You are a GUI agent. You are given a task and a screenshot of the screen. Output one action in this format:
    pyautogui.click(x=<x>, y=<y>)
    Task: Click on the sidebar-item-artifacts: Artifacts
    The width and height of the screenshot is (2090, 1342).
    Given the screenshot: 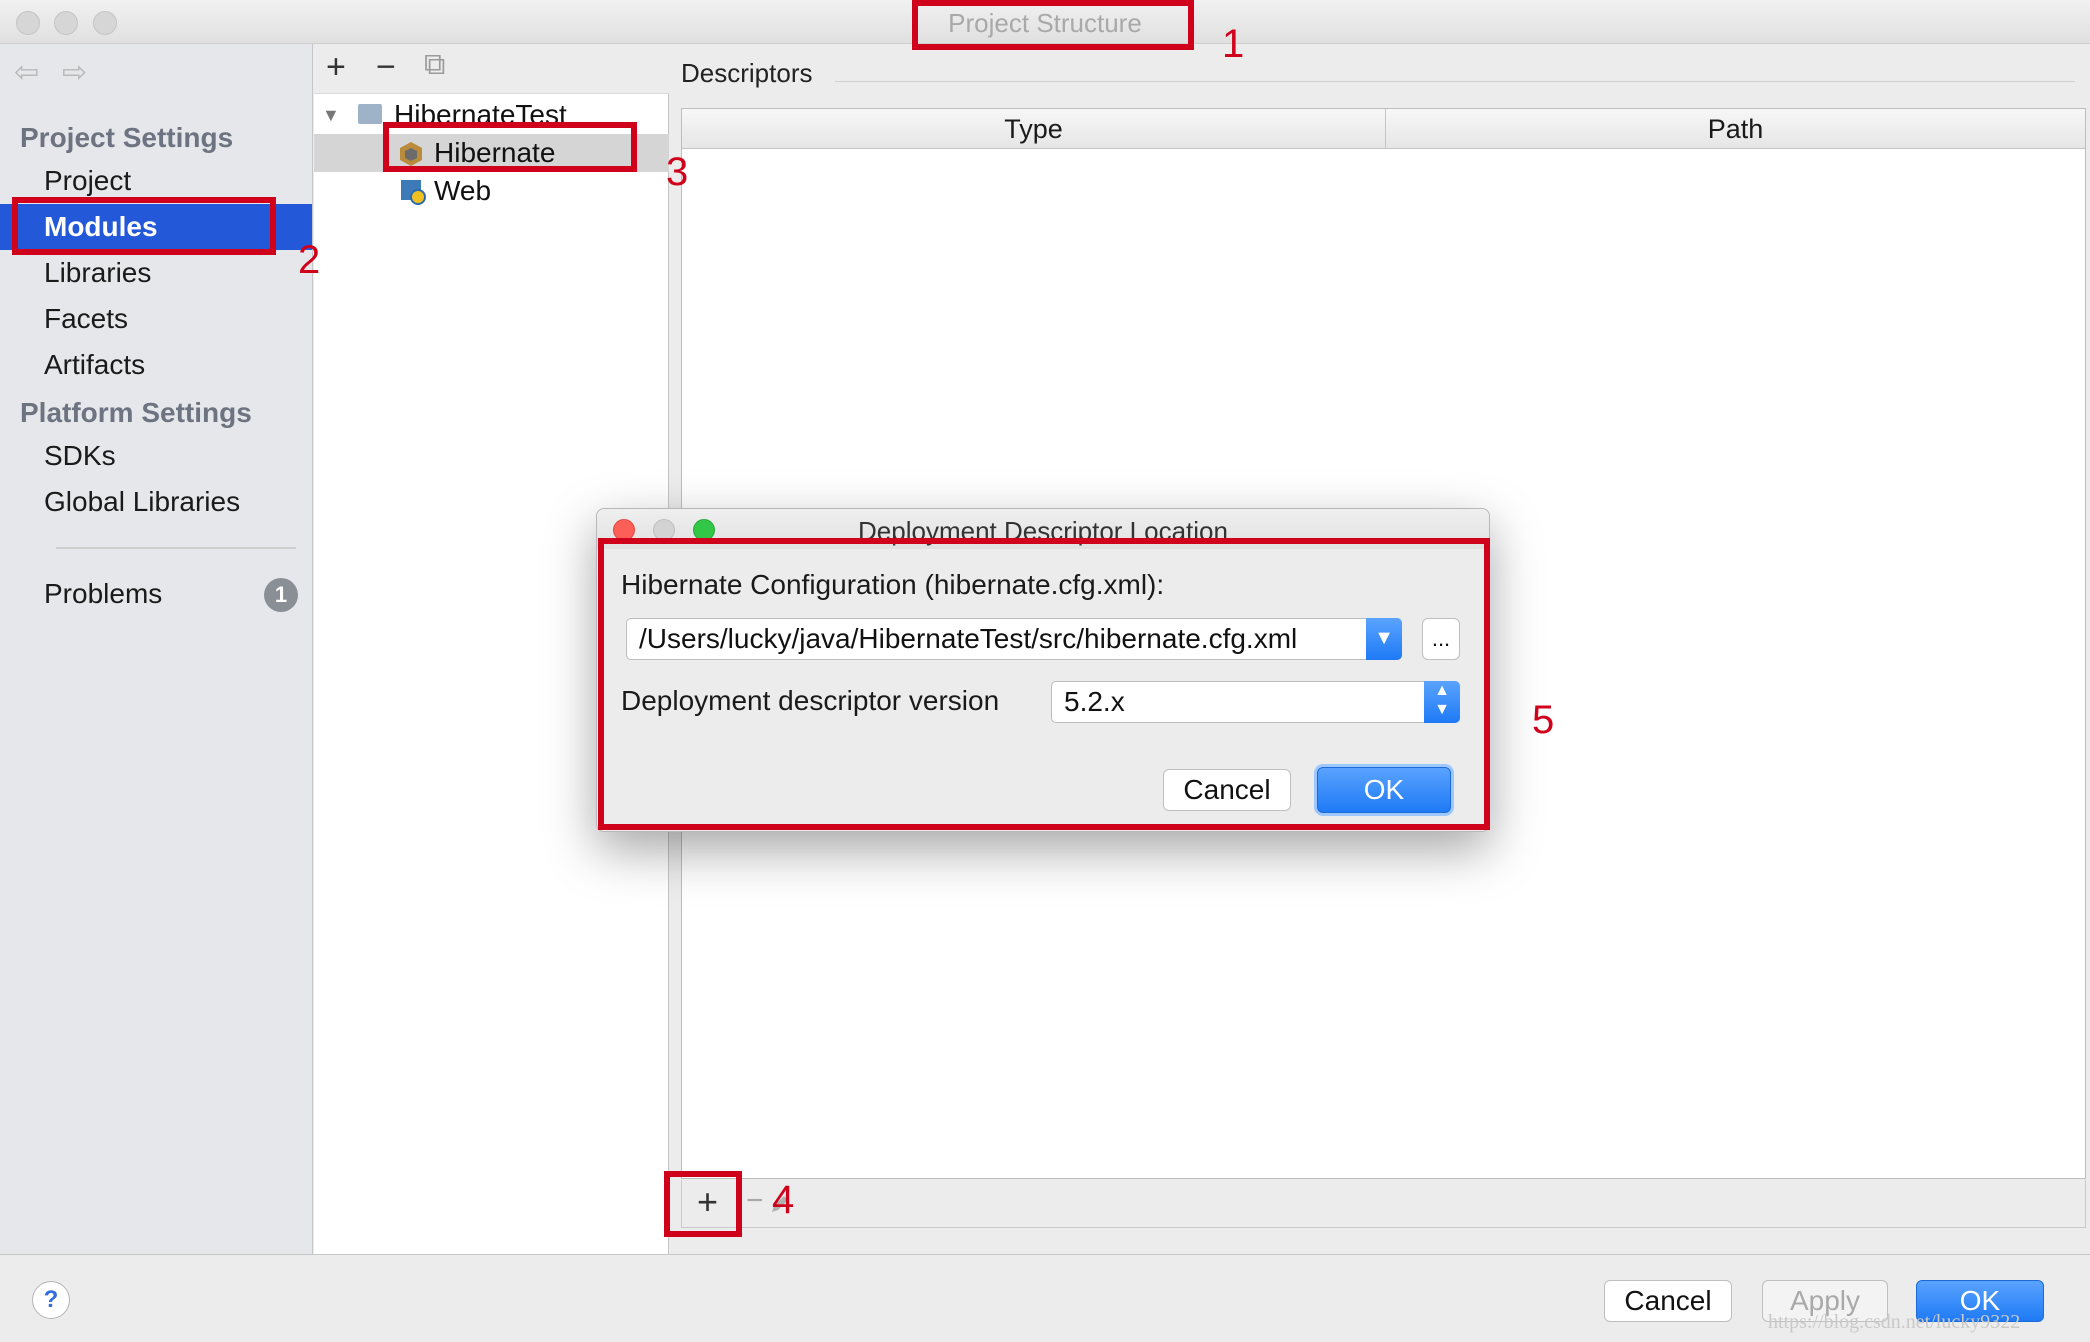 What is the action you would take?
    pyautogui.click(x=156, y=365)
    